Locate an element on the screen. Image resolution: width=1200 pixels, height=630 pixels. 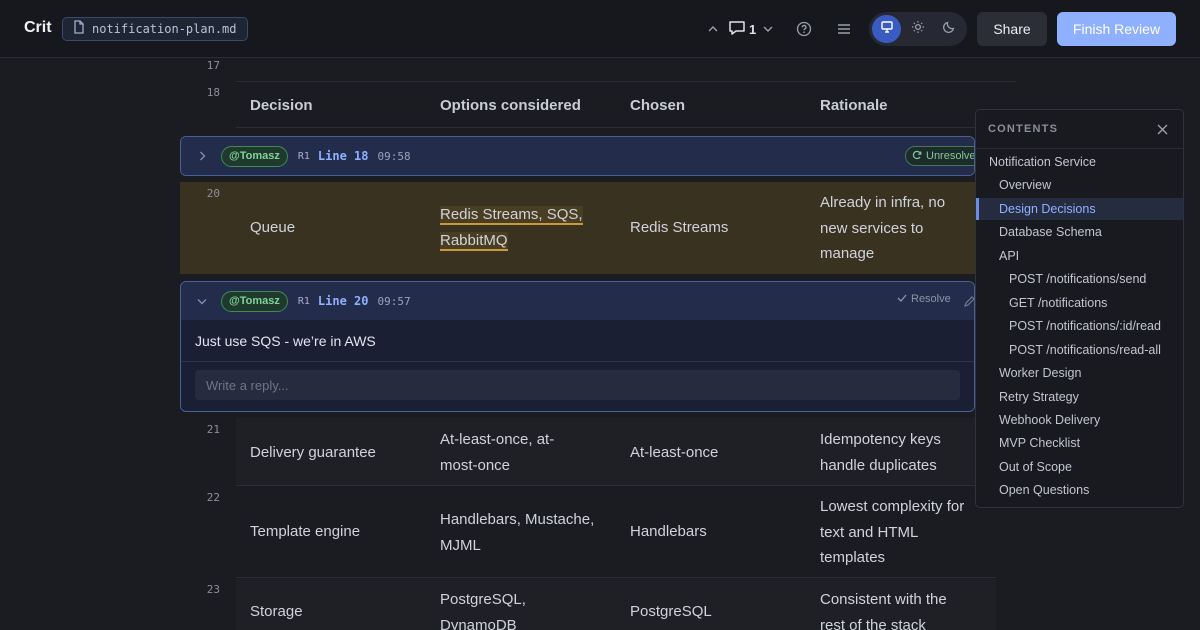
resolve-button: Resolve is located at coordinates (924, 299).